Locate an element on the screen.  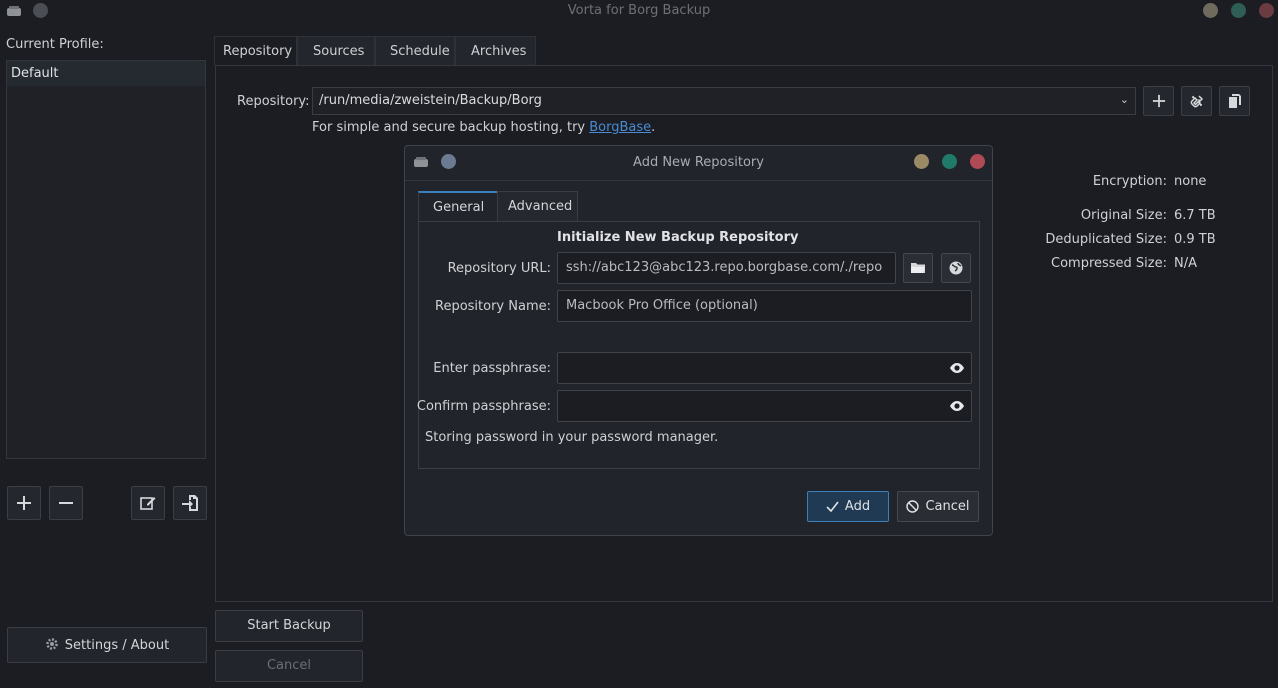
borgbase-link: BorgBase is located at coordinates (620, 127).